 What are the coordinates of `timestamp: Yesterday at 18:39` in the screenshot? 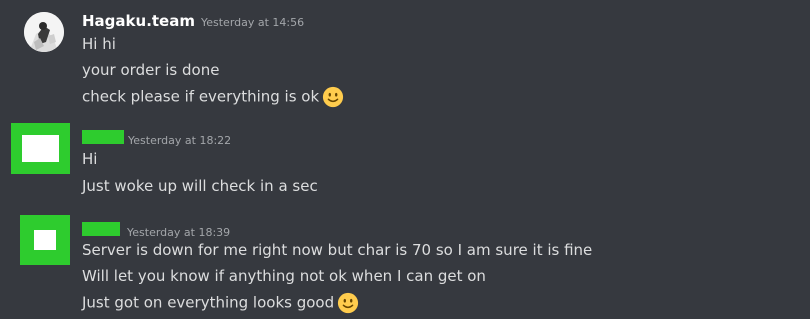 It's located at (178, 232).